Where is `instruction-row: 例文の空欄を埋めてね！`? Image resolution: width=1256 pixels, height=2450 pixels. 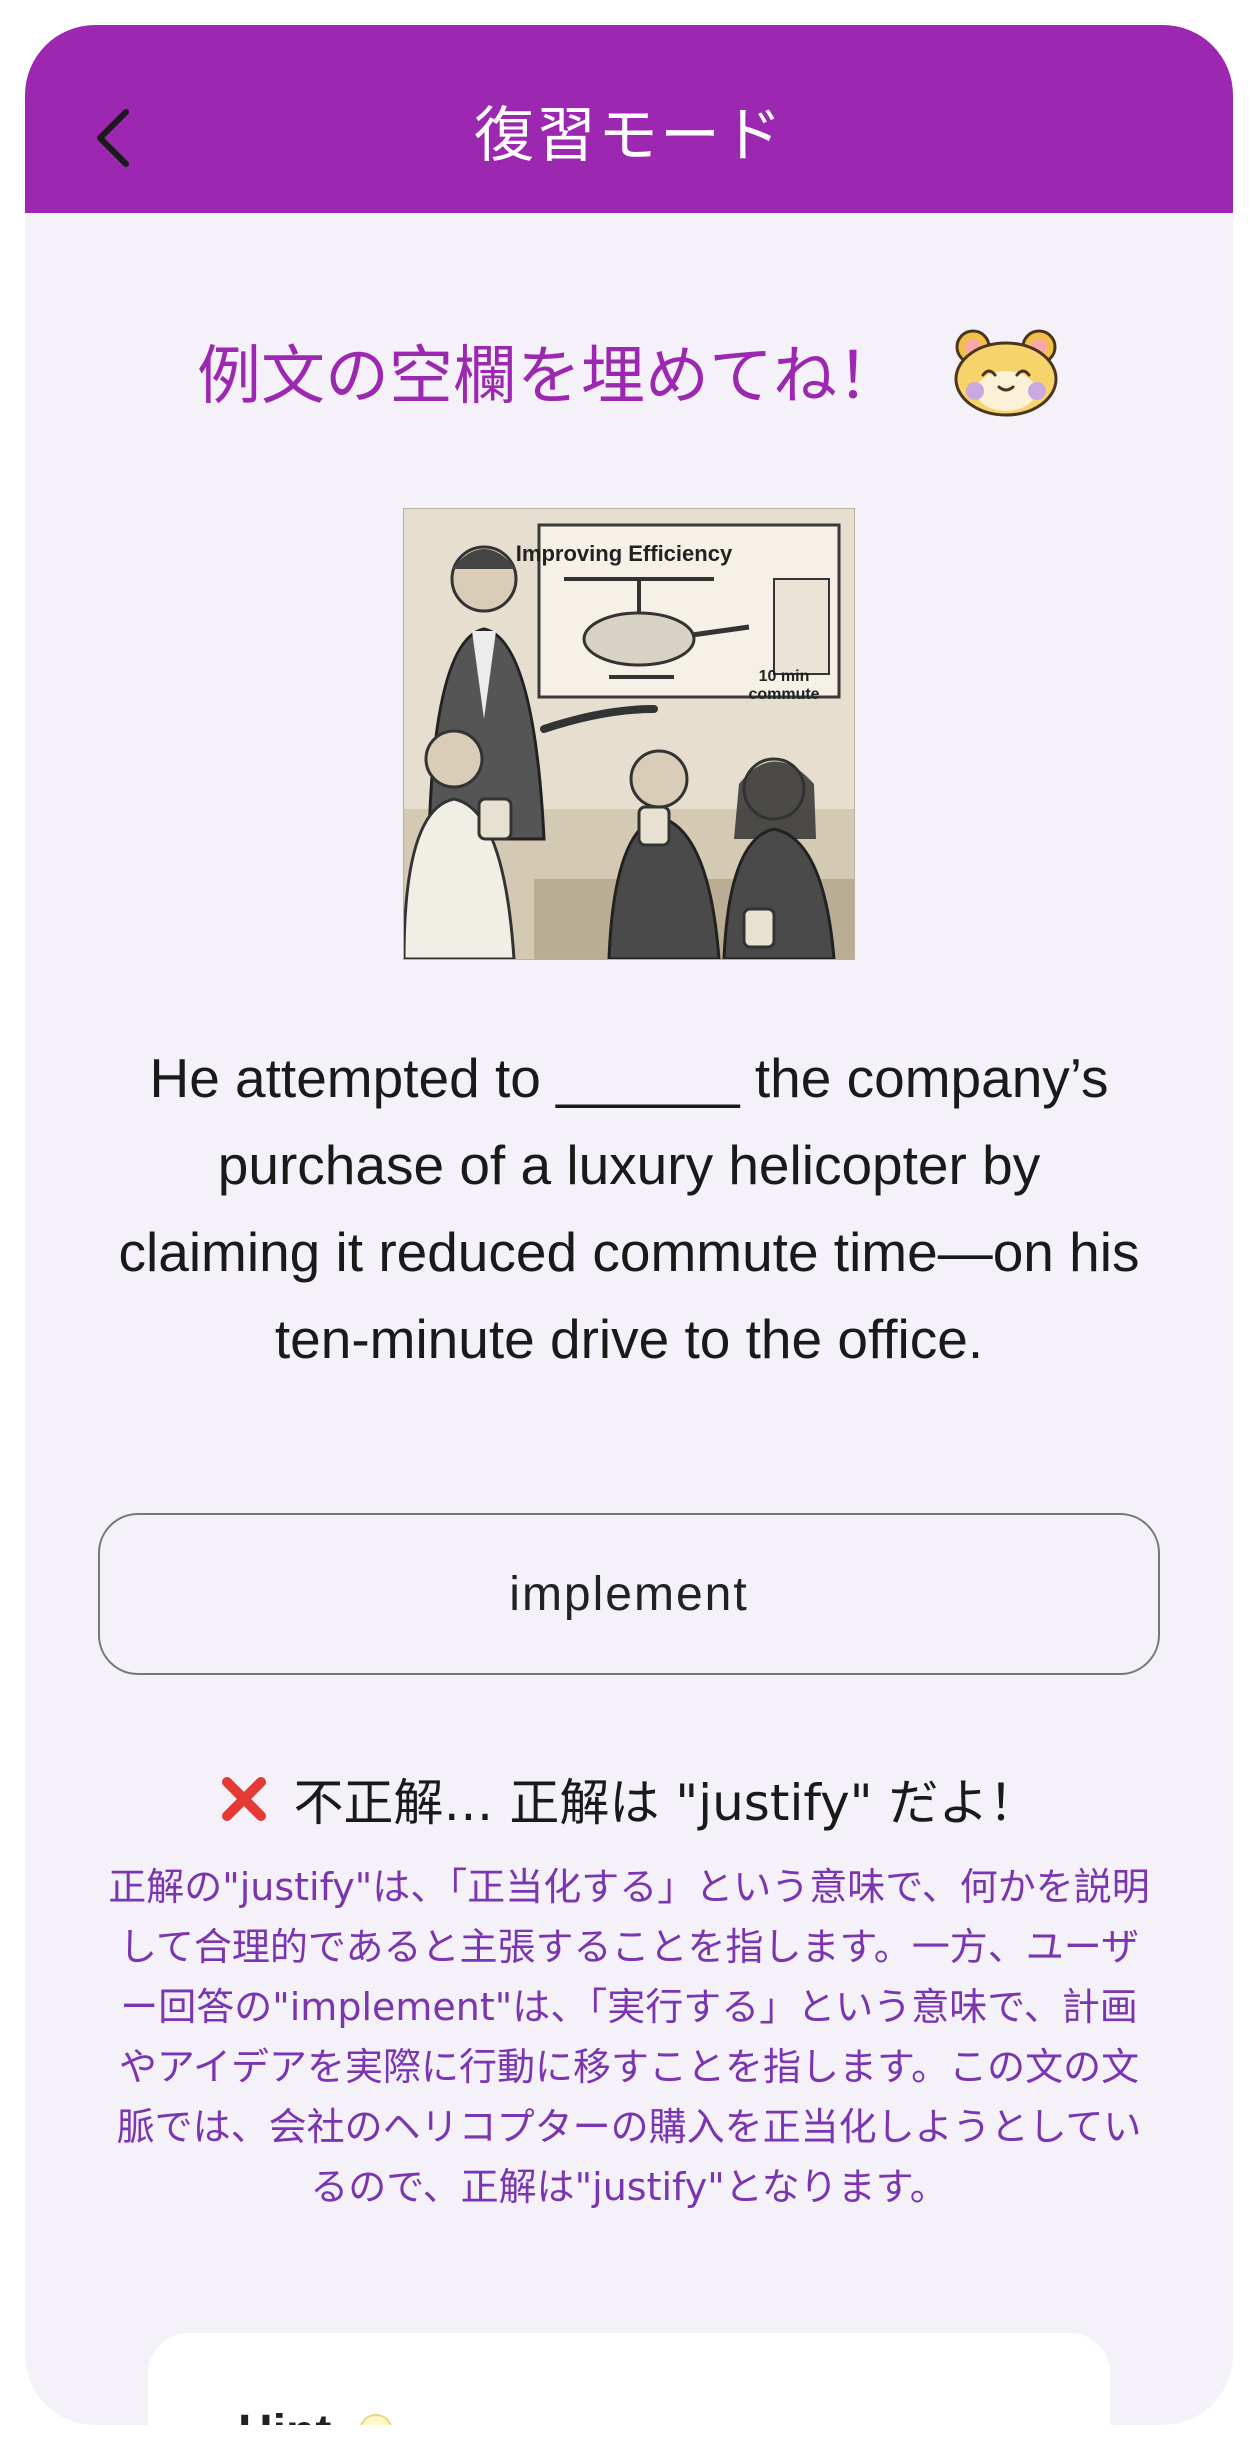 instruction-row: 例文の空欄を埋めてね！ is located at coordinates (629, 371).